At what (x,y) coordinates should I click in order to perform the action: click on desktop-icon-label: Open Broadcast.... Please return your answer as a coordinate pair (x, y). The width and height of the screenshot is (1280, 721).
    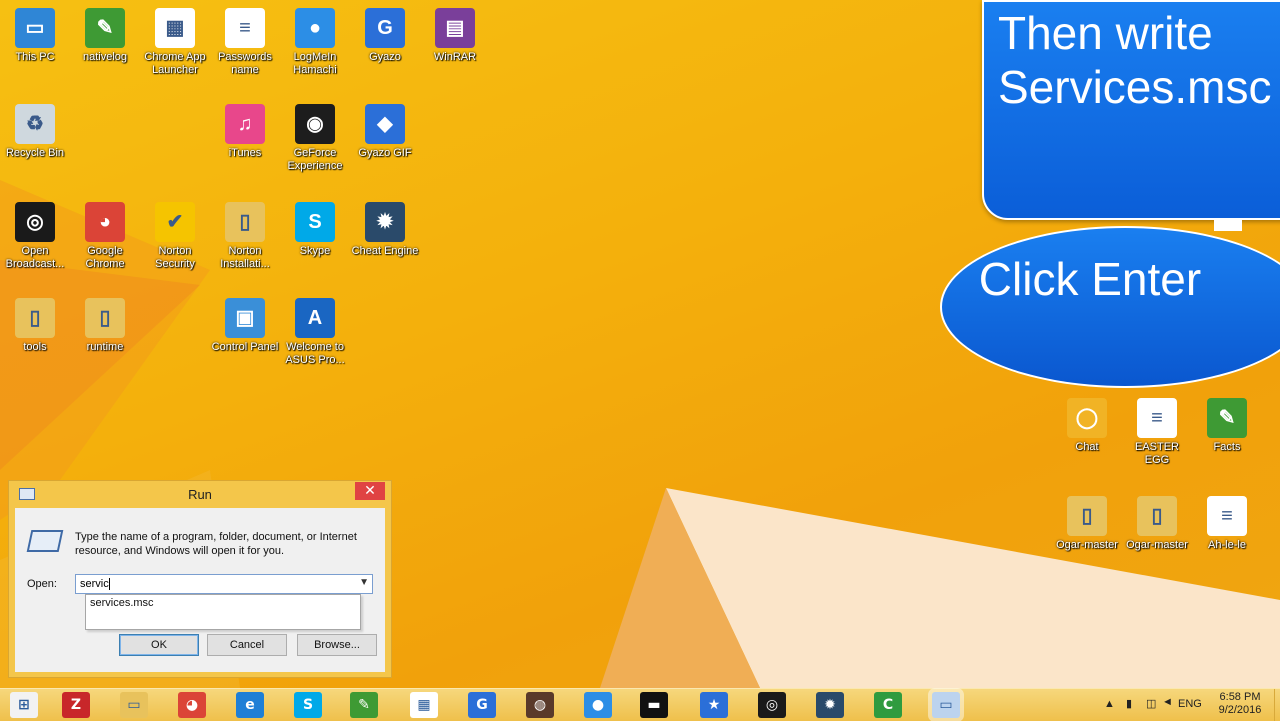
    Looking at the image, I should click on (35, 257).